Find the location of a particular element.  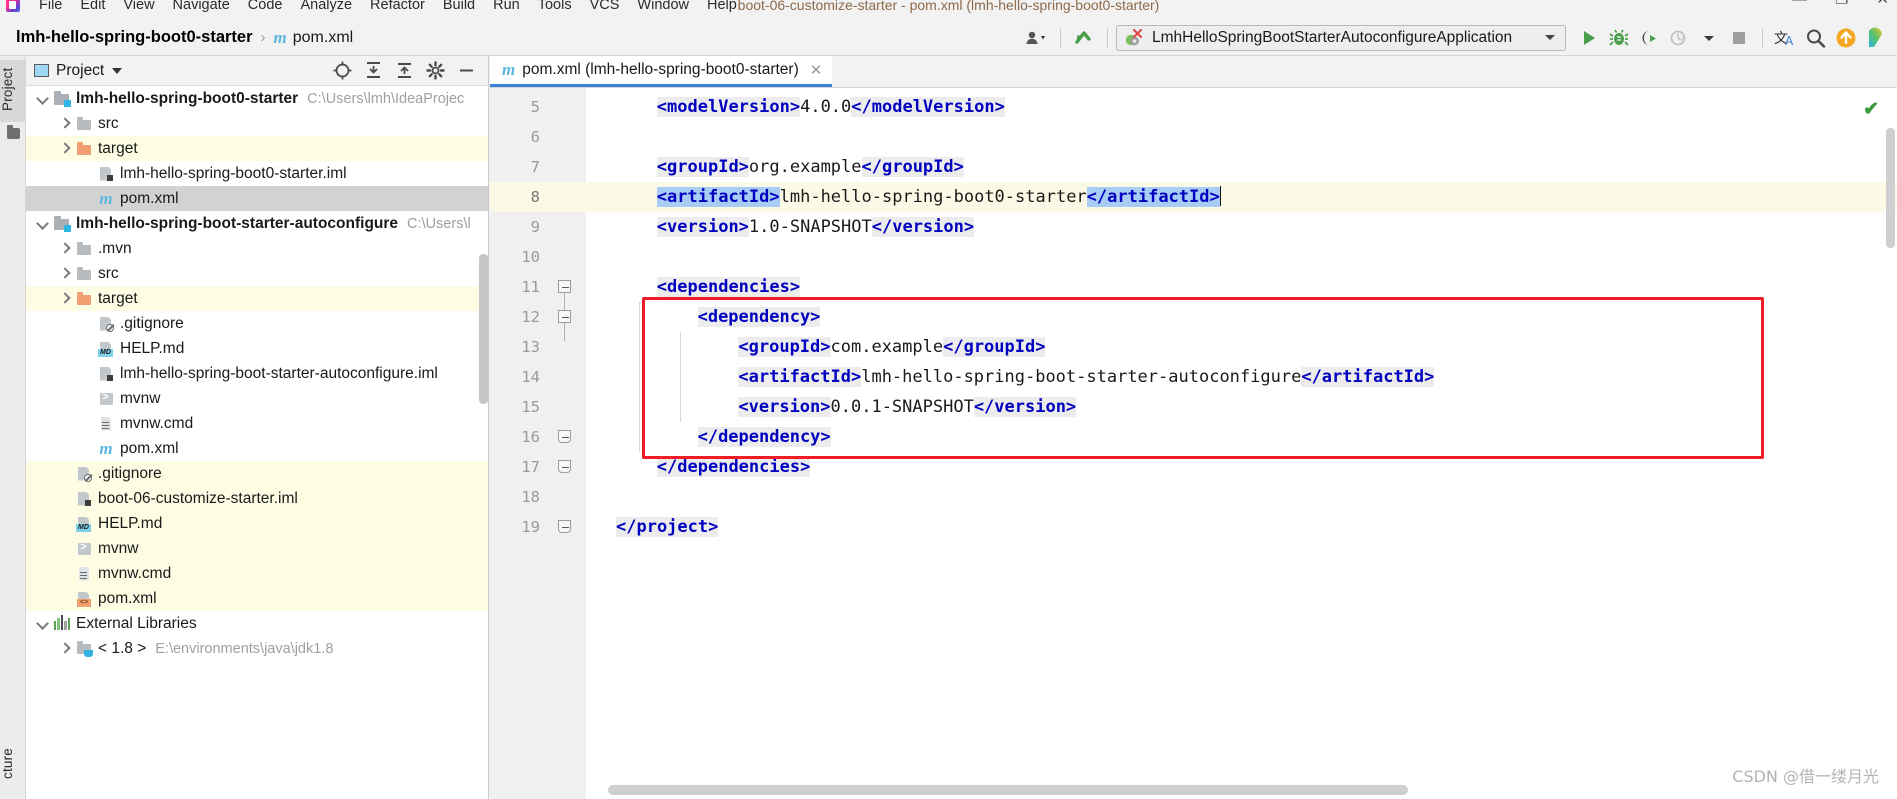

maximize-button: ❐ is located at coordinates (1841, 4).